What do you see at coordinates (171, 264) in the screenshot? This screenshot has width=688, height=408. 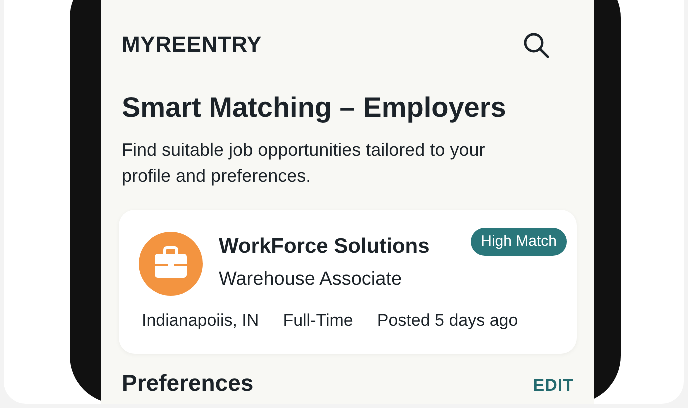 I see `briefcase-icon` at bounding box center [171, 264].